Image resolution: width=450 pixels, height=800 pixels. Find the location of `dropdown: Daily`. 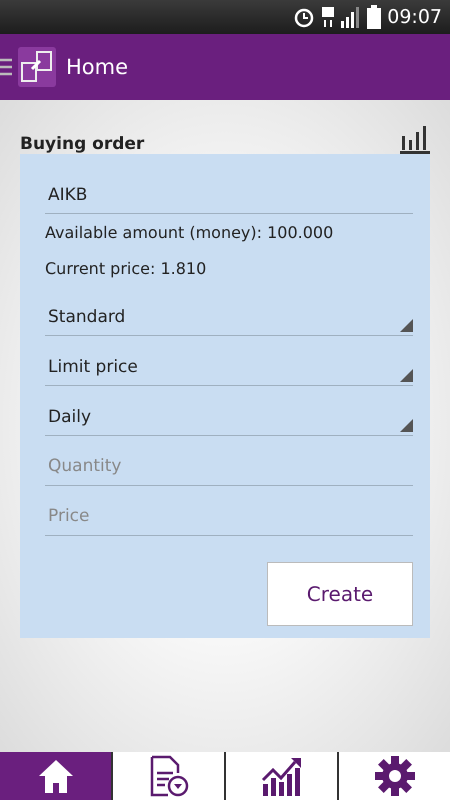

dropdown: Daily is located at coordinates (229, 411).